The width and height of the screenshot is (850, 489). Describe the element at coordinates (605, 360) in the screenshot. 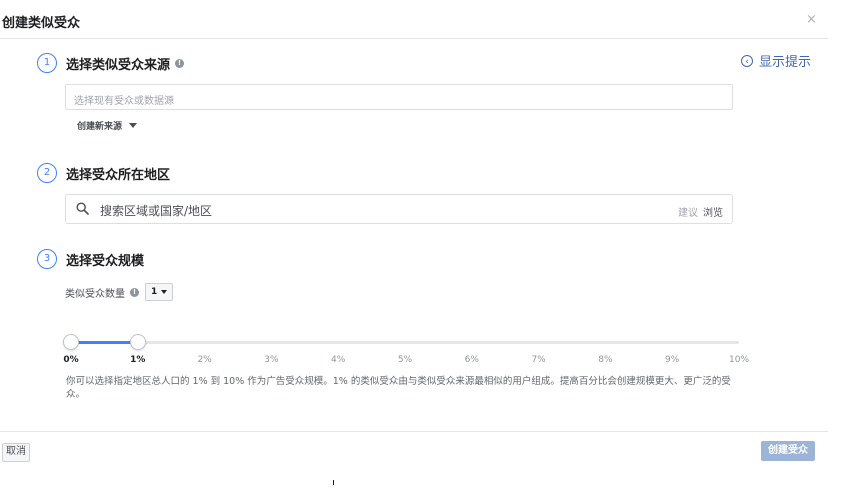

I see `slider-tick-label: 8%` at that location.